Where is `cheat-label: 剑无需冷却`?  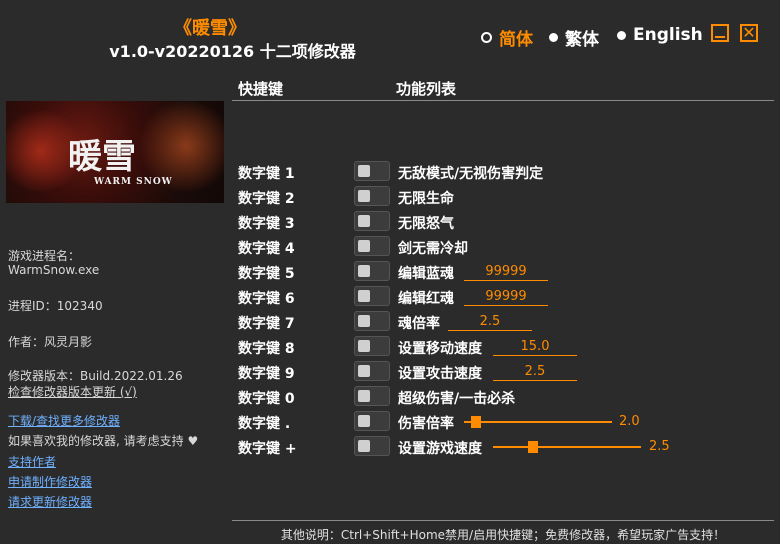
cheat-label: 剑无需冷却 is located at coordinates (433, 249).